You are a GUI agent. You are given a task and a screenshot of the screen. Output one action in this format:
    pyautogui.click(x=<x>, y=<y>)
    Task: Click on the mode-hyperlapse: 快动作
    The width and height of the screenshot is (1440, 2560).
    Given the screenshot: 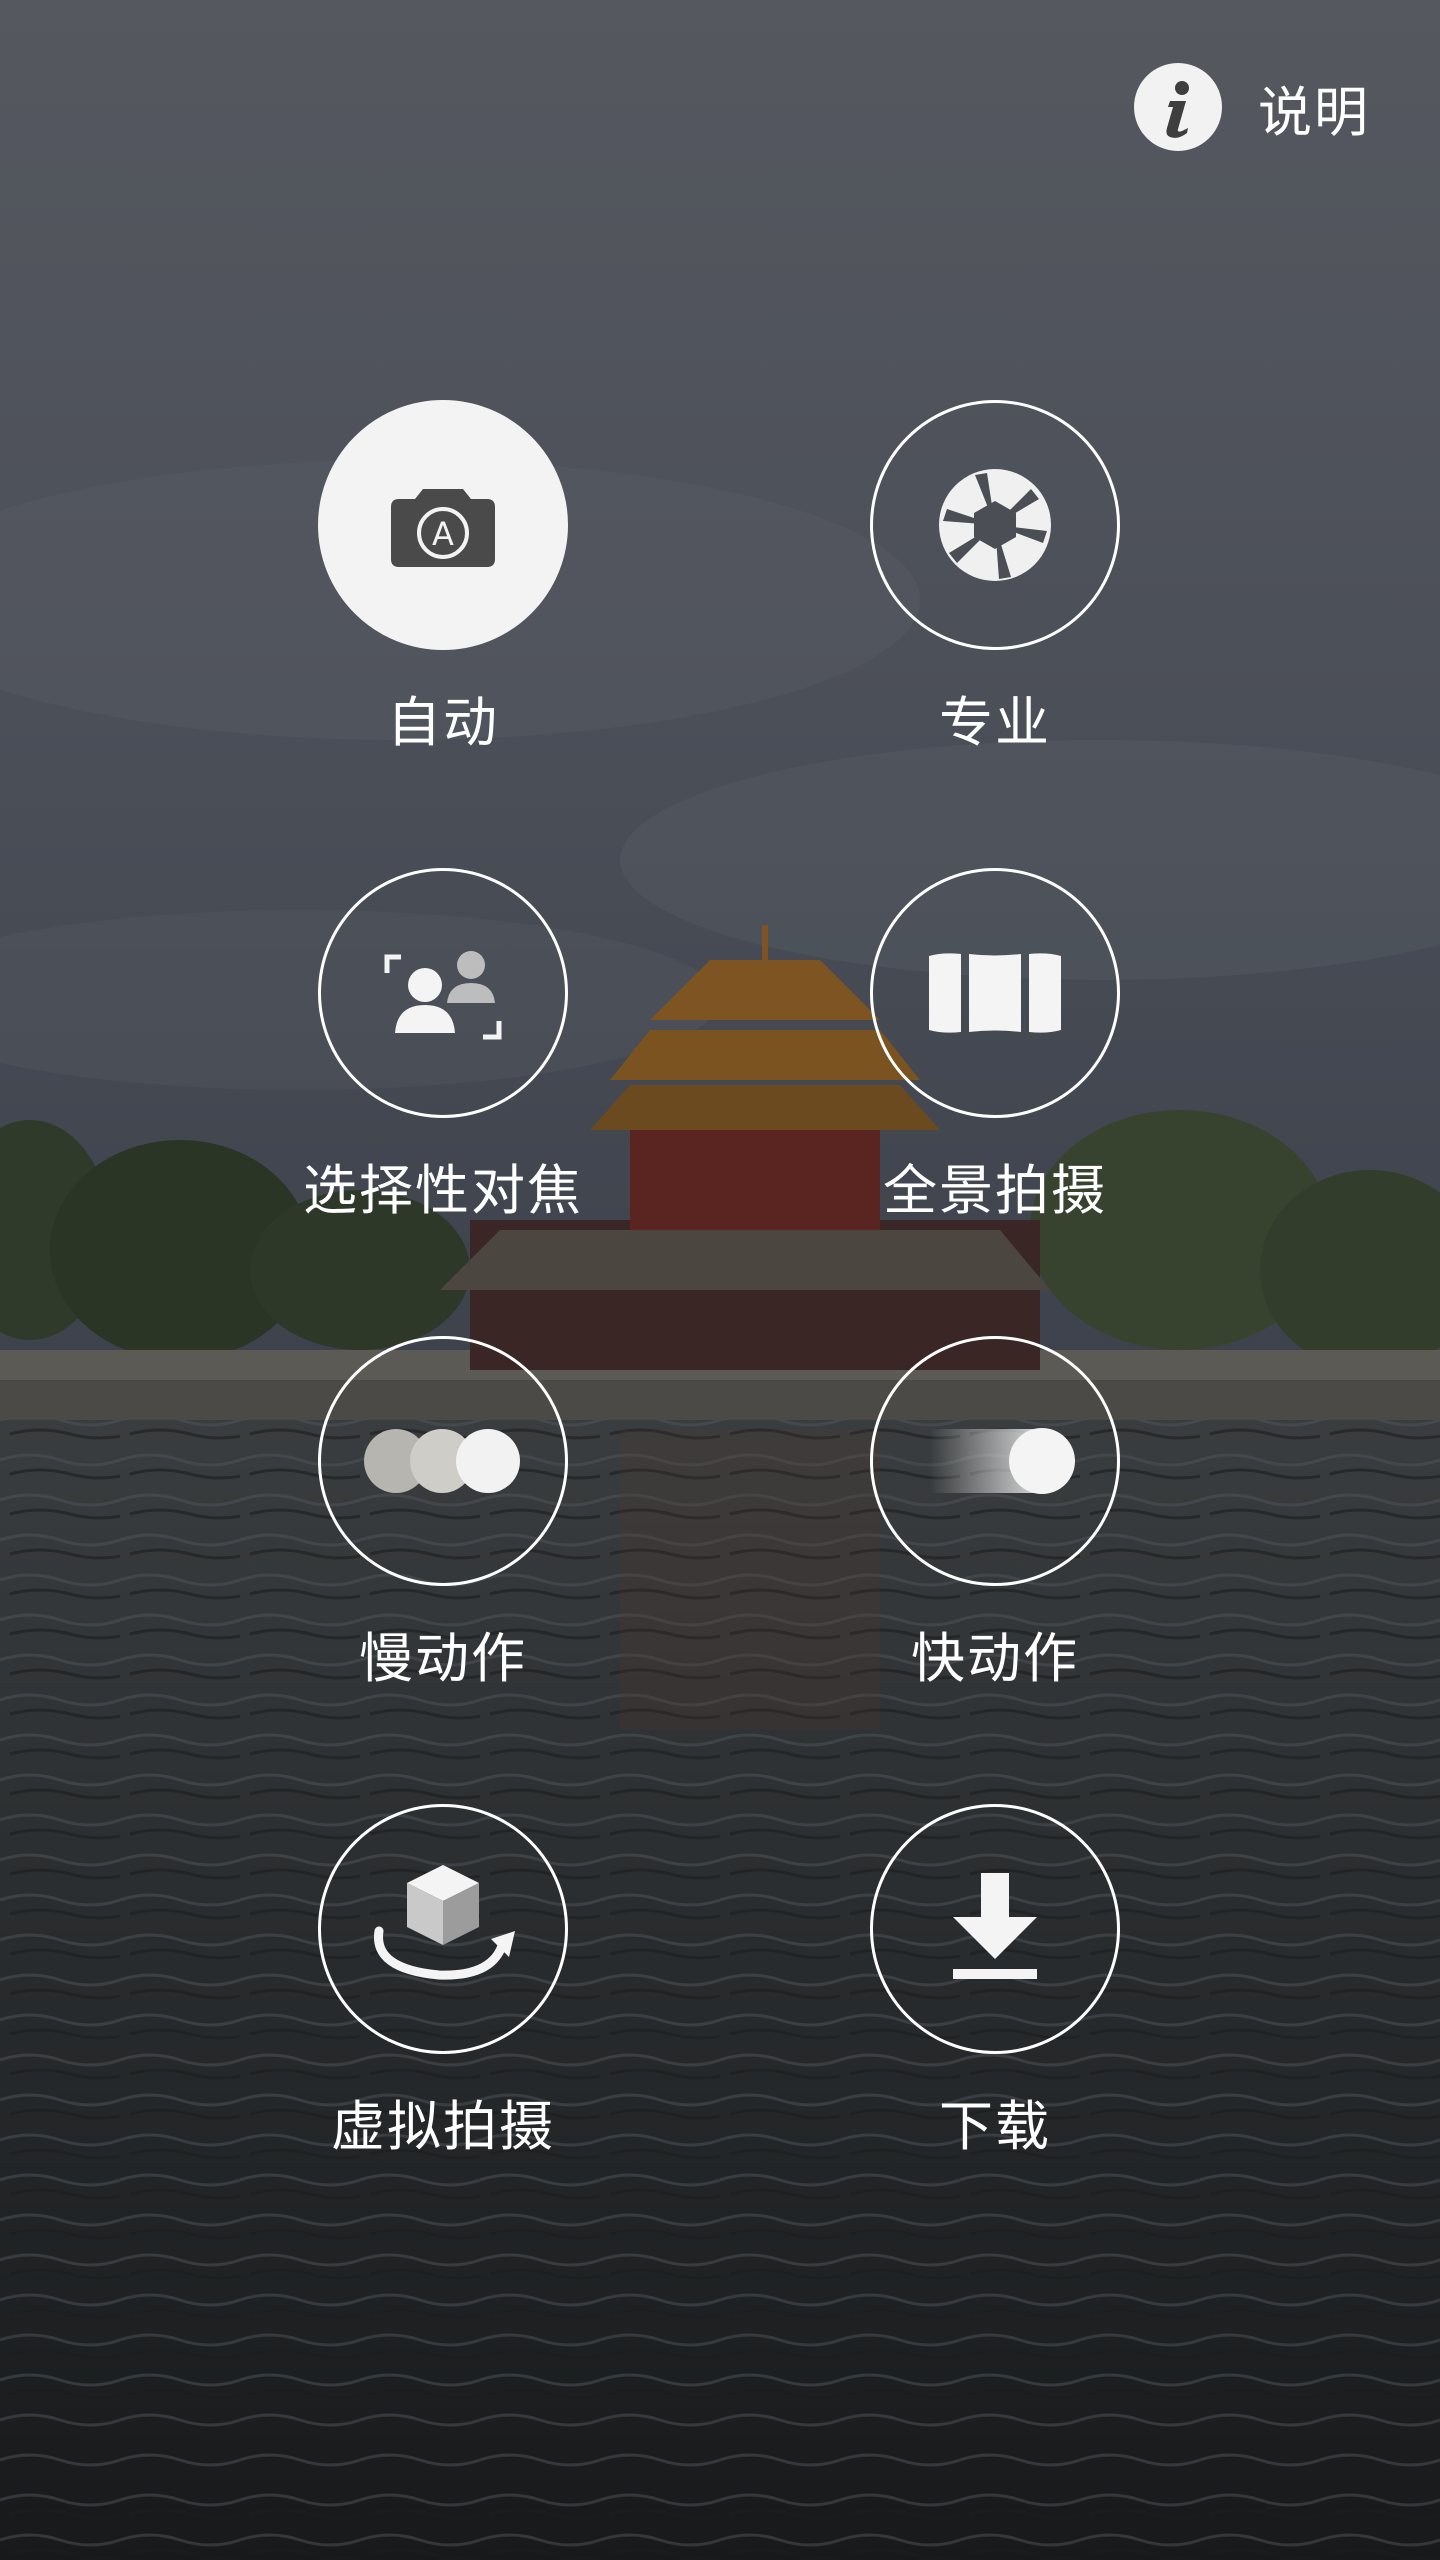 What is the action you would take?
    pyautogui.click(x=995, y=1546)
    